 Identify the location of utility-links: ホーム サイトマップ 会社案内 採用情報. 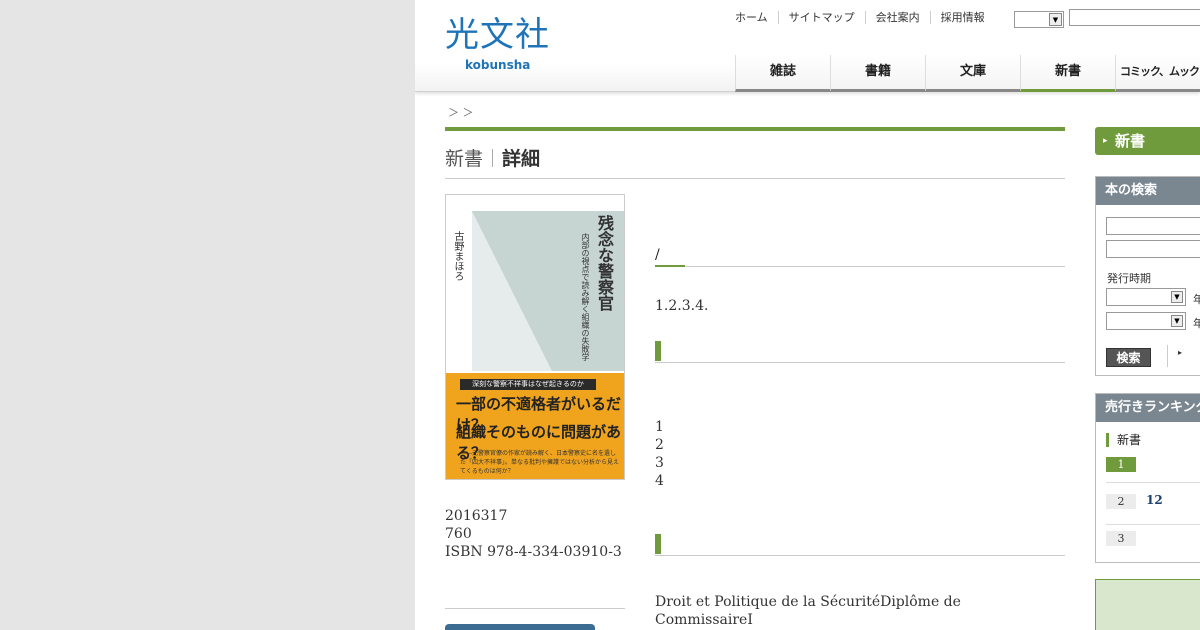
(860, 17).